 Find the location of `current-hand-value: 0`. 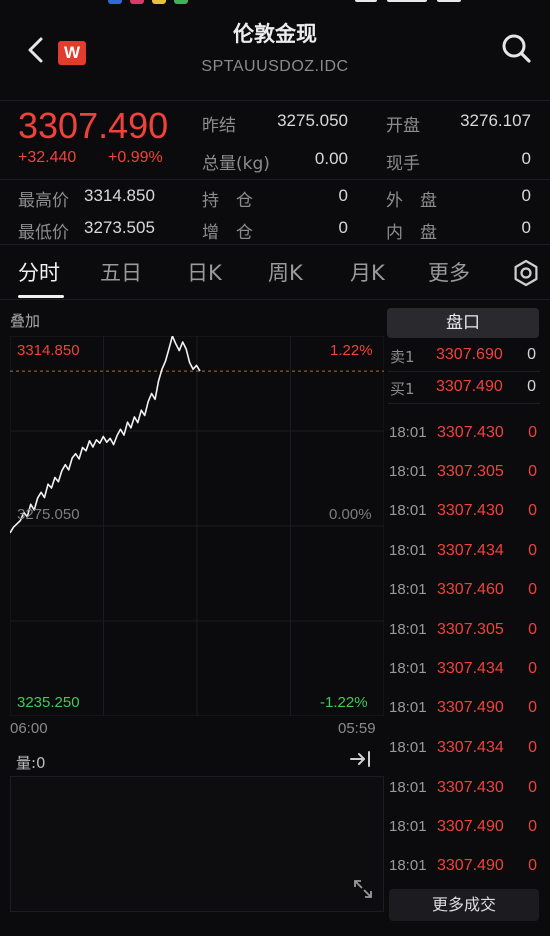

current-hand-value: 0 is located at coordinates (526, 158).